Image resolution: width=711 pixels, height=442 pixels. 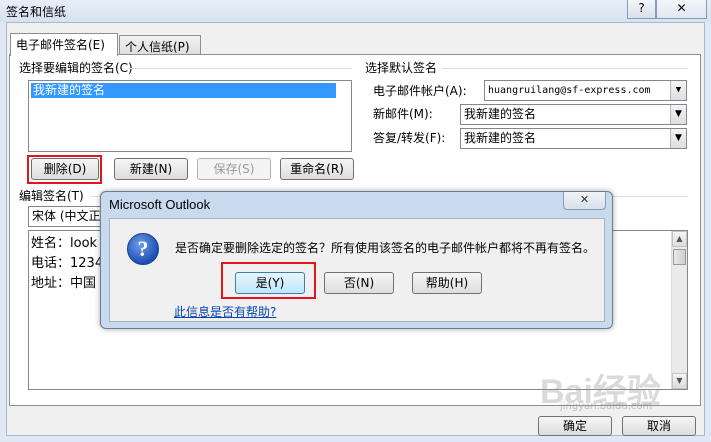 I want to click on list-item: 我新建的签名, so click(x=183, y=90).